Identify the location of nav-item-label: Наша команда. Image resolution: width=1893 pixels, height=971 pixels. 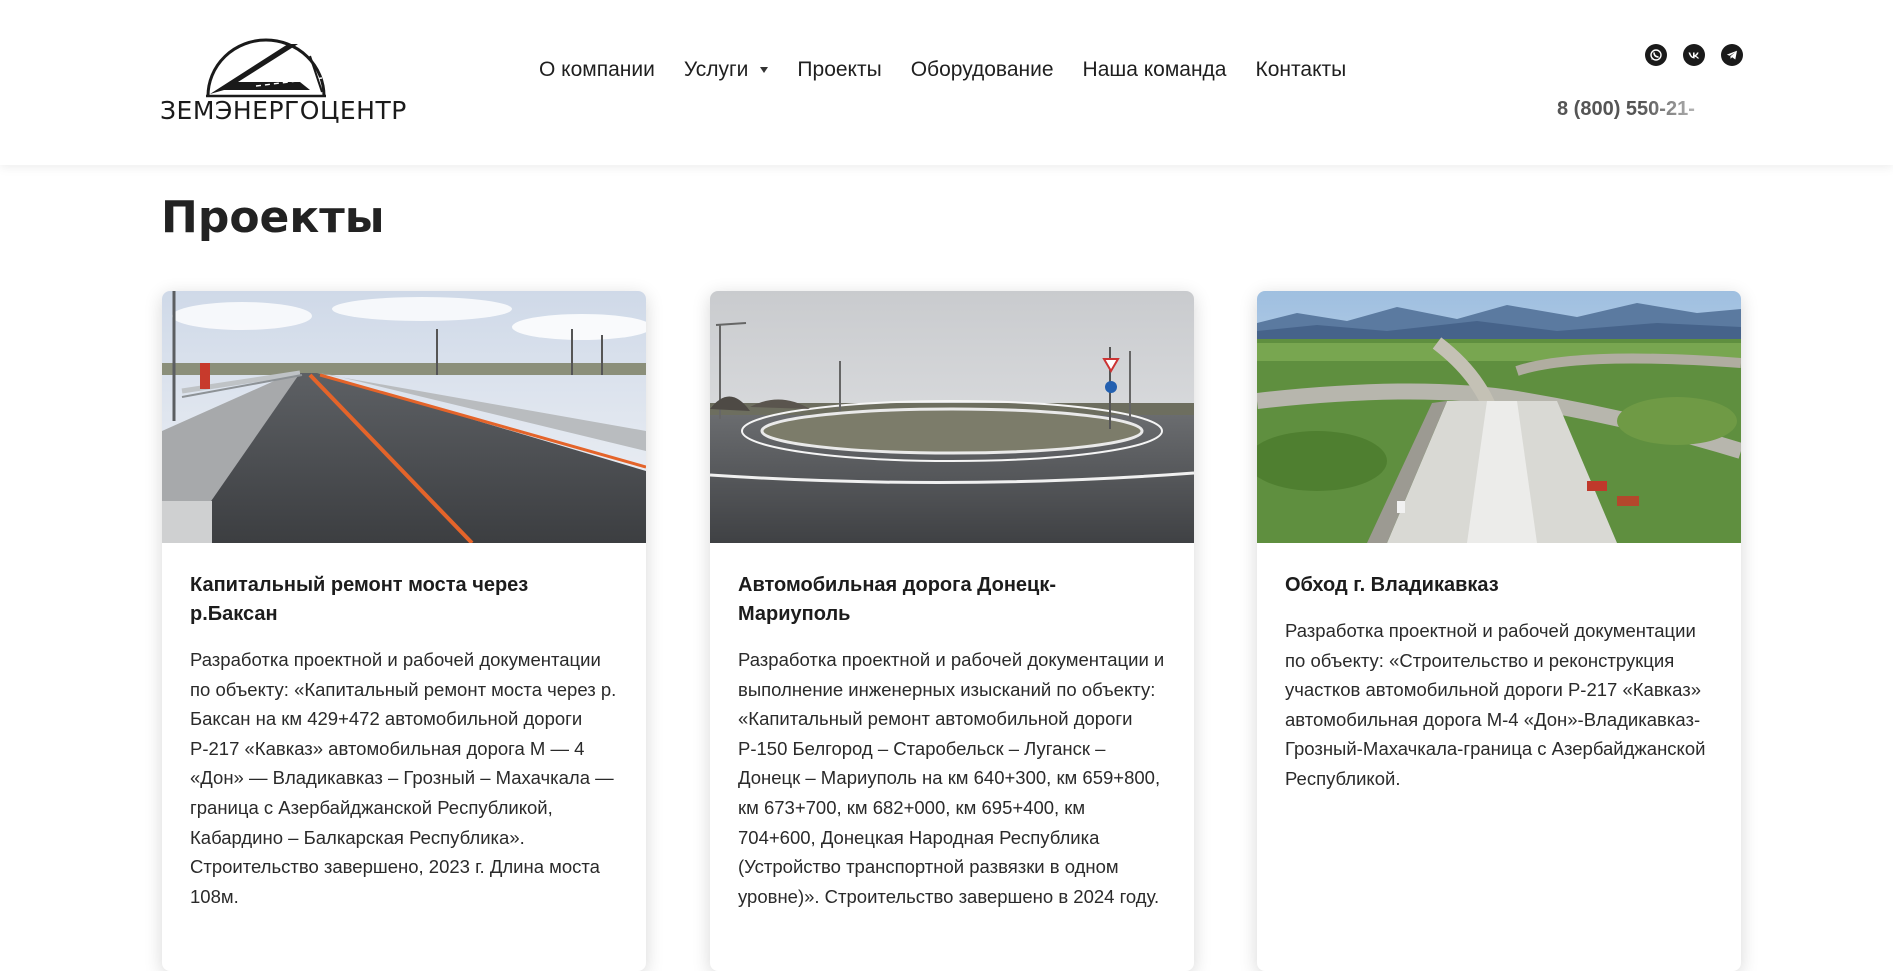
(1154, 69).